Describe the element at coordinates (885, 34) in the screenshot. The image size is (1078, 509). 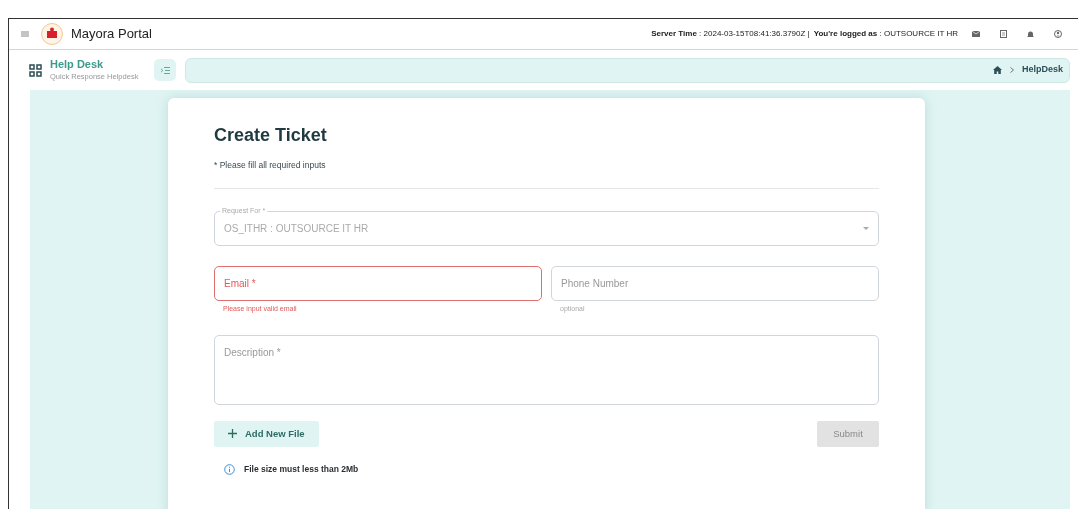
I see `logged-user: You're logged as : OUTSOURCE IT HR` at that location.